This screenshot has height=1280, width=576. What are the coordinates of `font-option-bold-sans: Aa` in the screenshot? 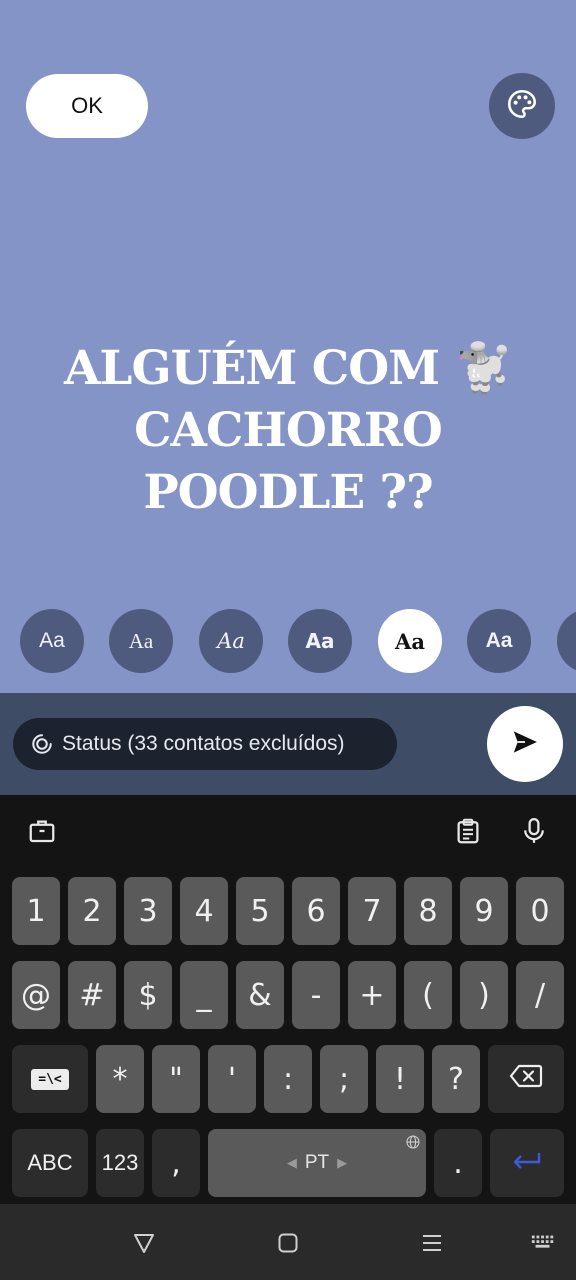 It's located at (499, 641).